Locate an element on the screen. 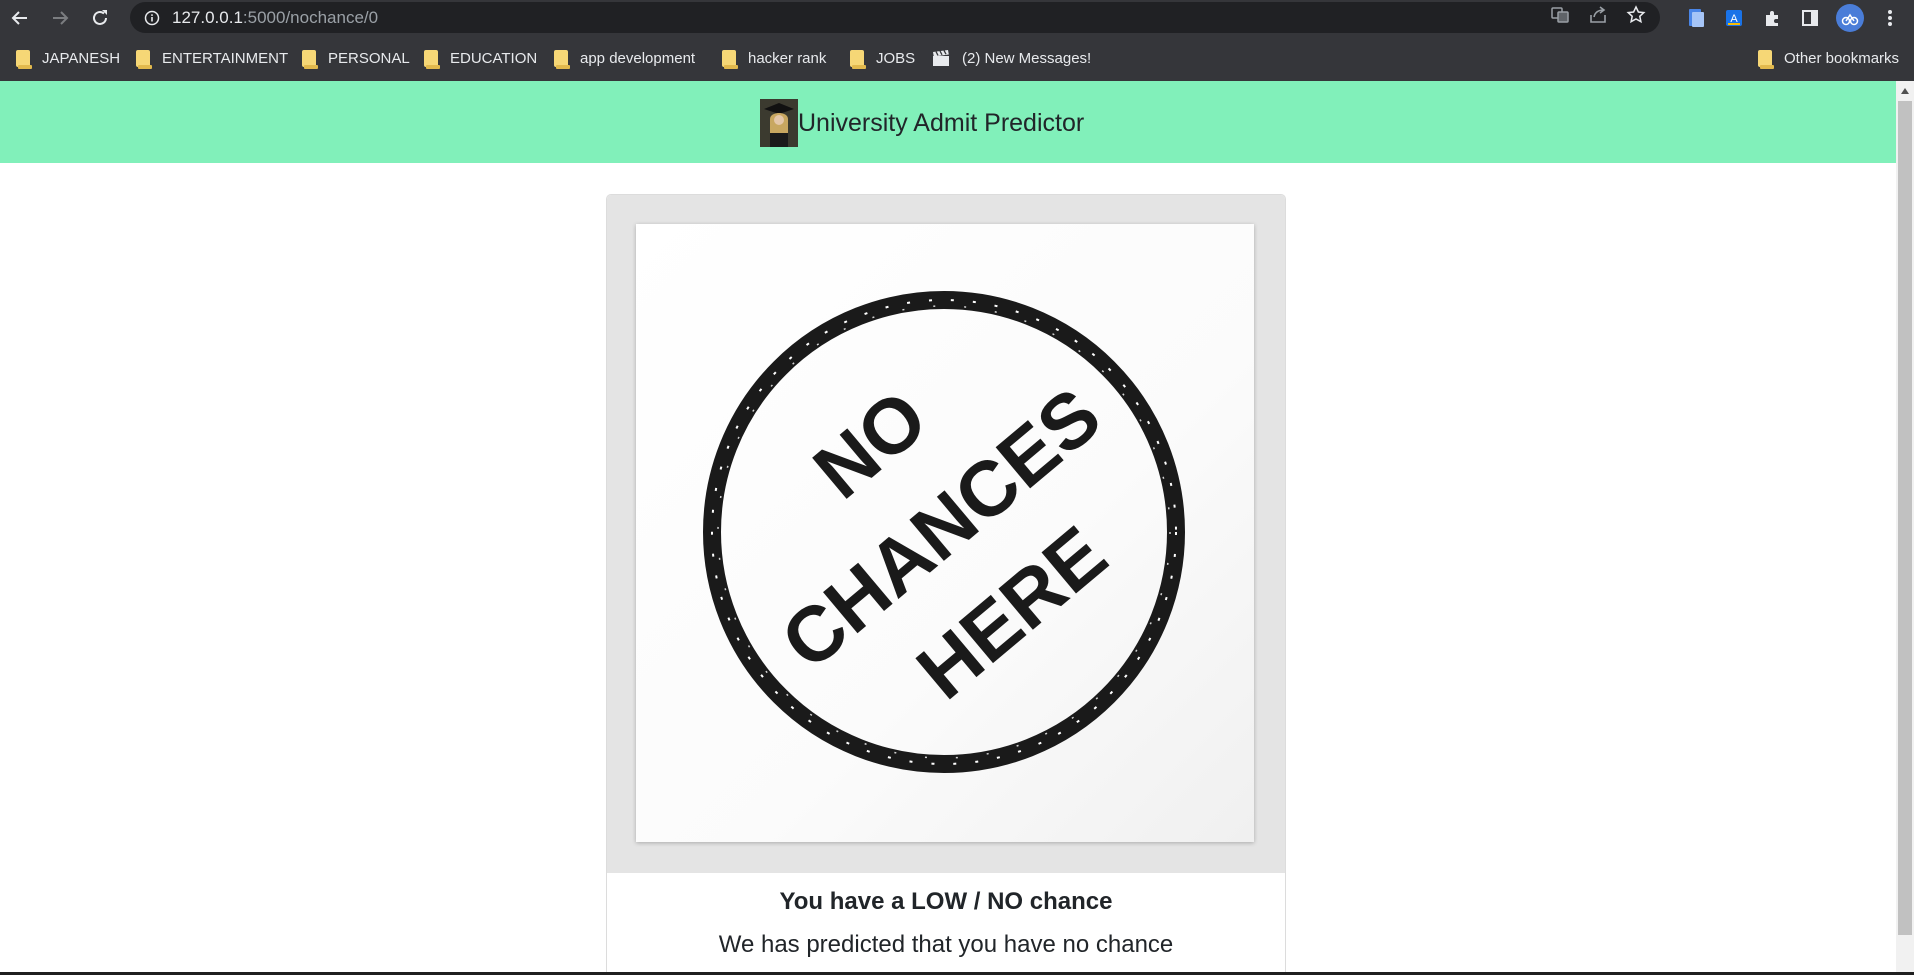  bookmark-hacker-rank: hacker rank is located at coordinates (774, 58).